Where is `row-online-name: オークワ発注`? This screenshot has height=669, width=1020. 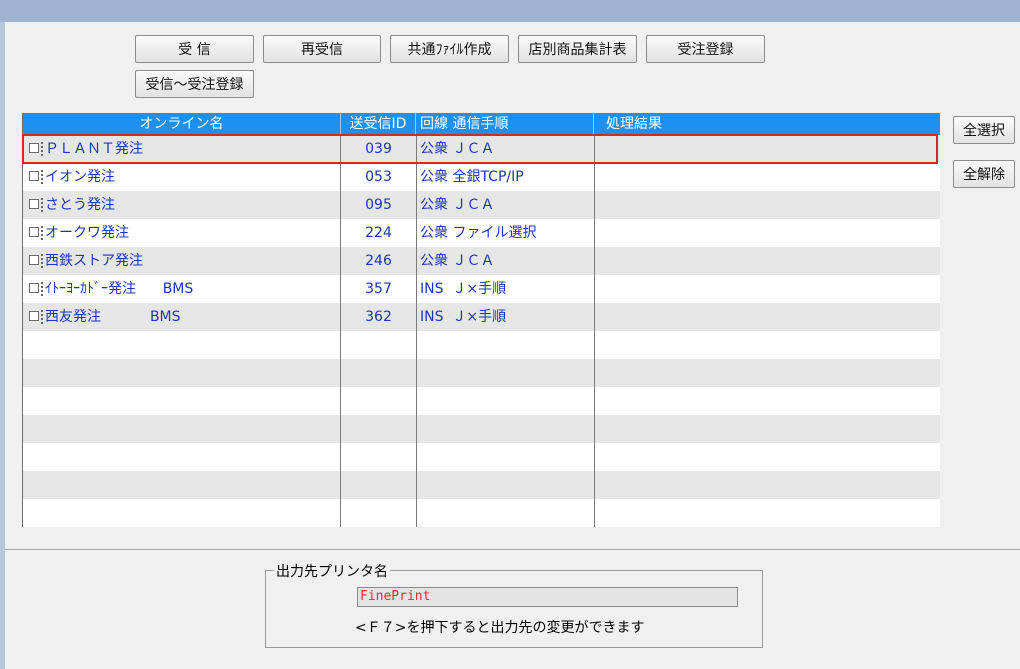
row-online-name: オークワ発注 is located at coordinates (87, 233).